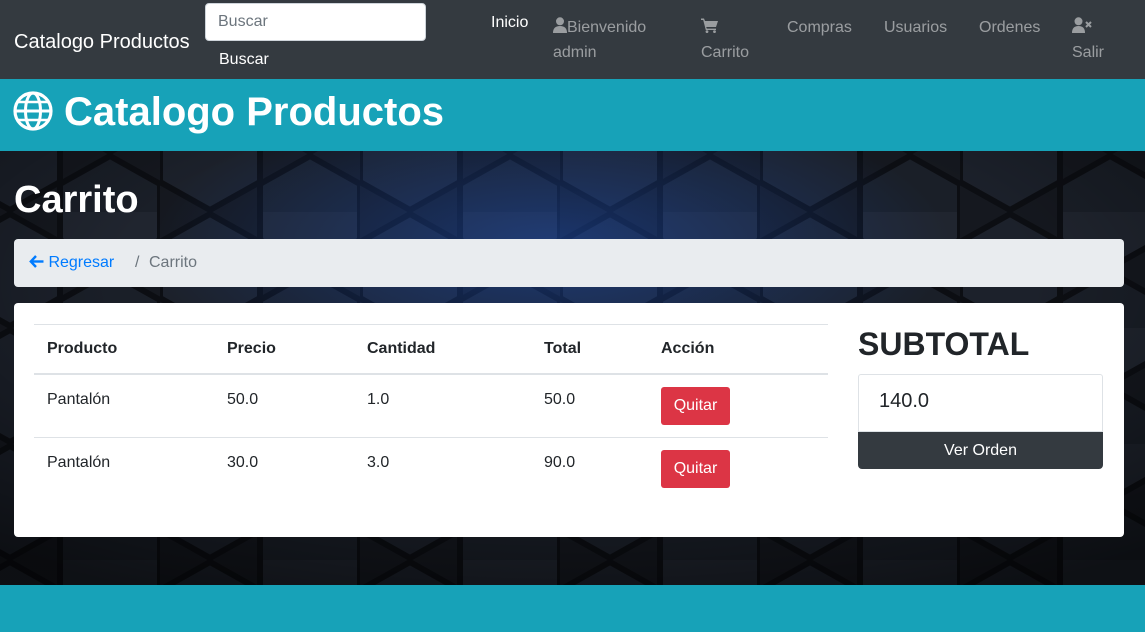 The height and width of the screenshot is (632, 1145). Describe the element at coordinates (38, 262) in the screenshot. I see `arrow-left-icon` at that location.